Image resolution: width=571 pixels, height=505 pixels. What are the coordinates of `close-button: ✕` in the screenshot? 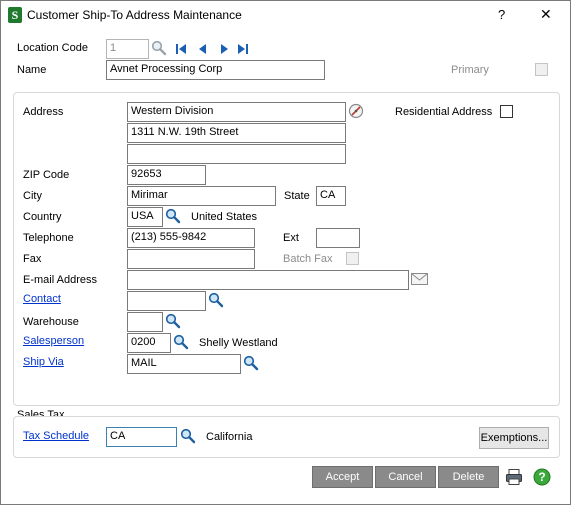 It's located at (546, 14).